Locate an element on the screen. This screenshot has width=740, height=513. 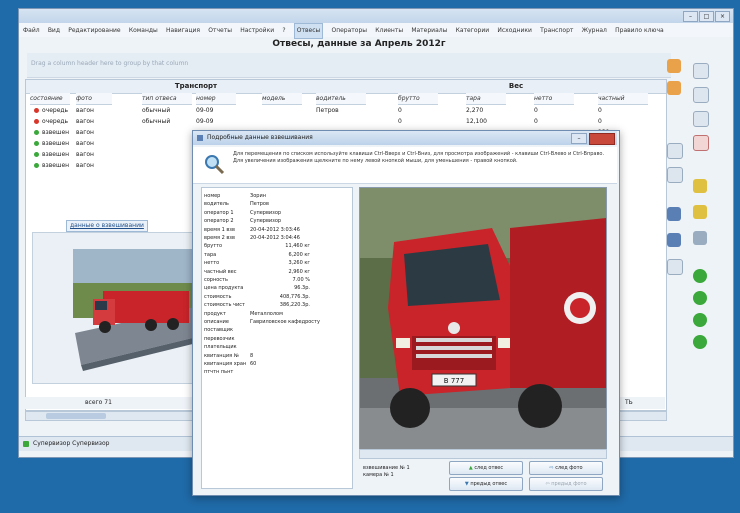
tab-journal: Журнал is located at coordinates (594, 31).